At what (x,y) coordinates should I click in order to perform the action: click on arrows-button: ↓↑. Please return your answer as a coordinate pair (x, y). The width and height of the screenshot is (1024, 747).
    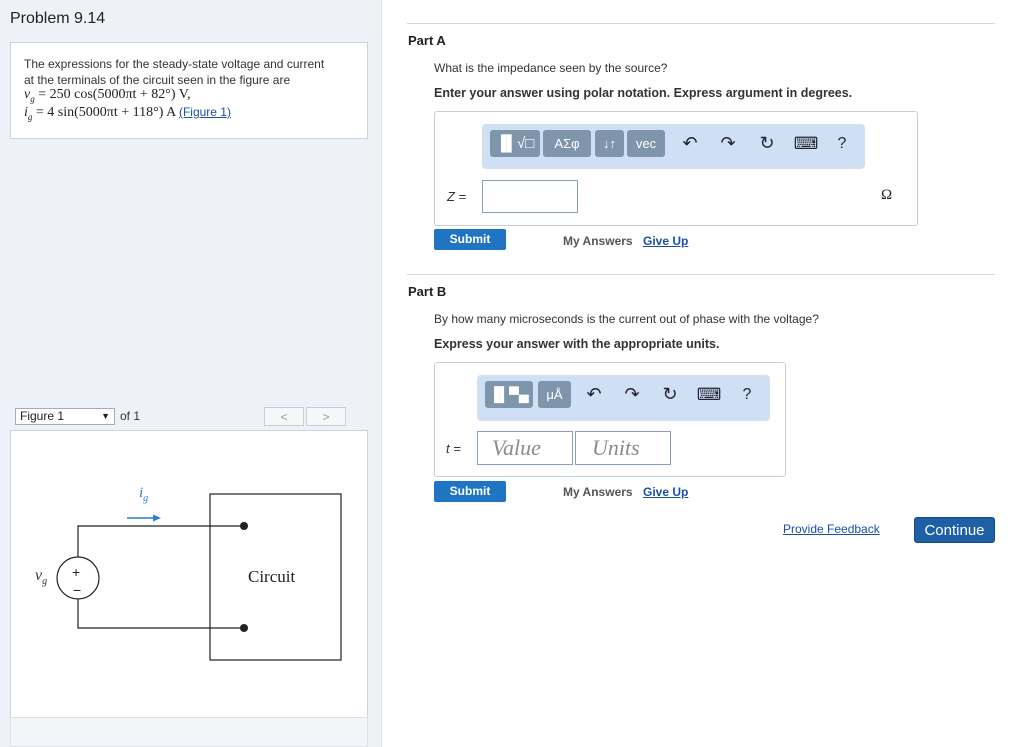
    Looking at the image, I should click on (609, 143).